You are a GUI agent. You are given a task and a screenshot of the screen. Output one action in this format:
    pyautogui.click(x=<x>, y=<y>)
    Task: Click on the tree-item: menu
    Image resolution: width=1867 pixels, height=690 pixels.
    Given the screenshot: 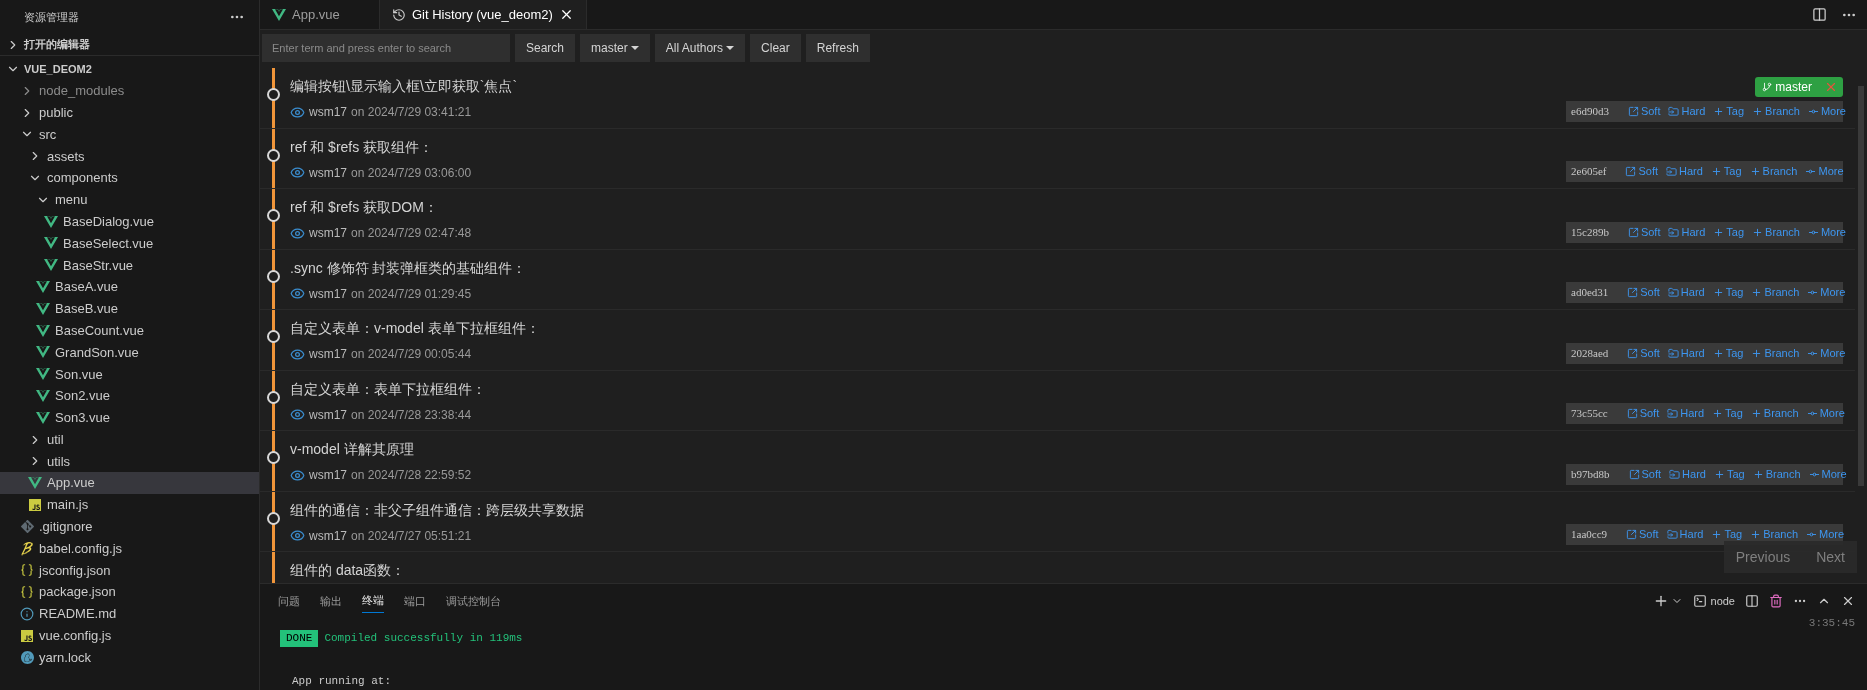 What is the action you would take?
    pyautogui.click(x=129, y=200)
    